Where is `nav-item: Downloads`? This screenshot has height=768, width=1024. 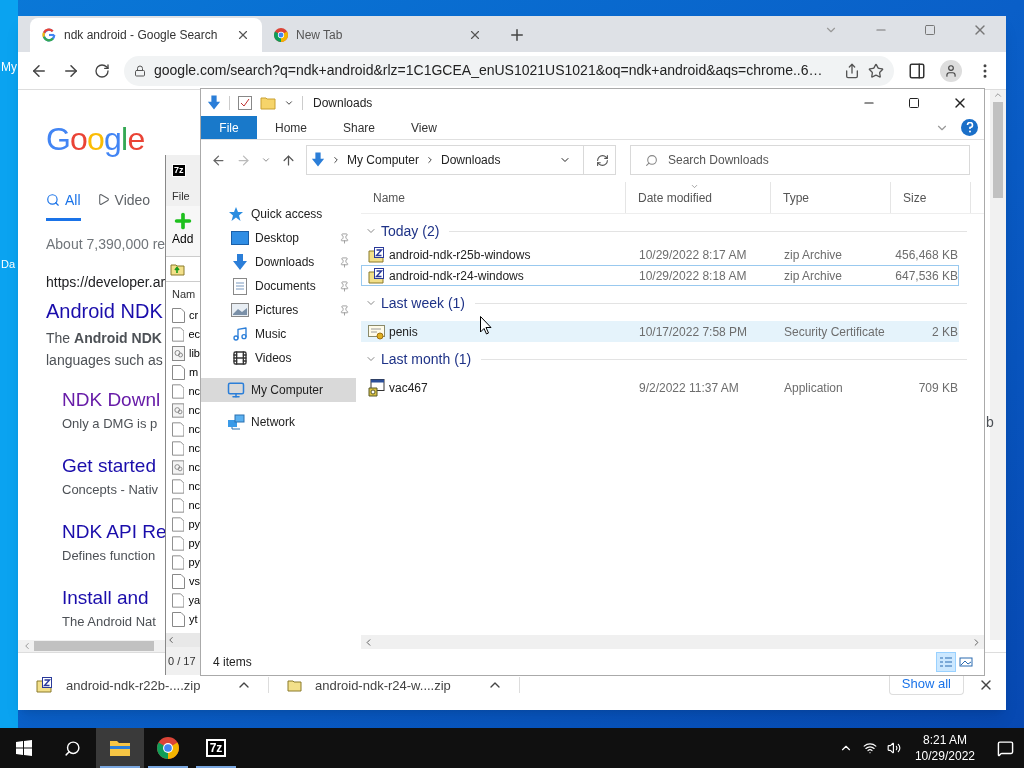 nav-item: Downloads is located at coordinates (278, 262).